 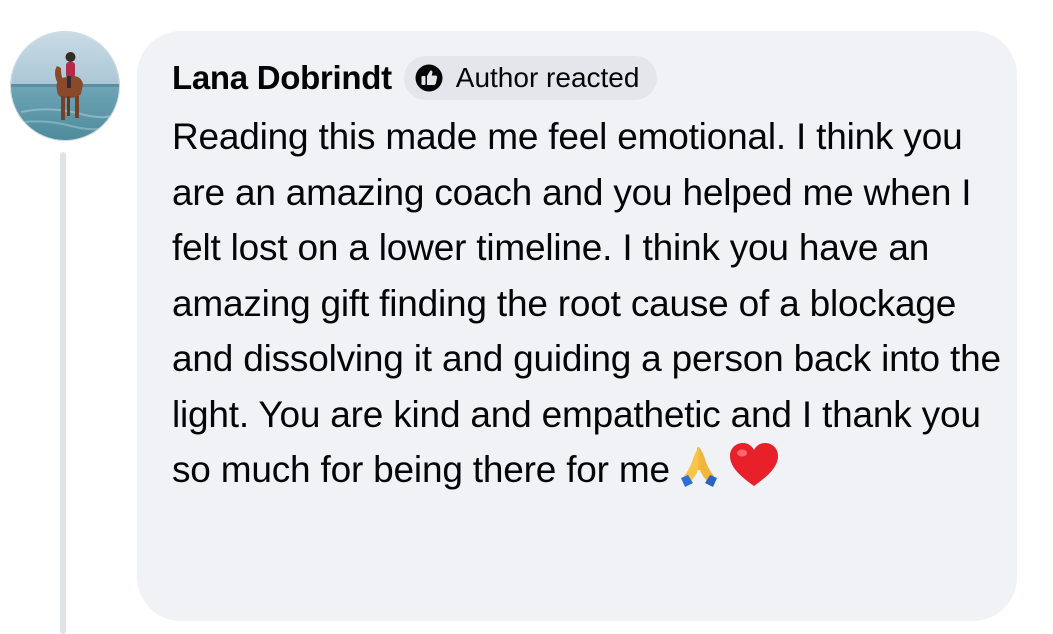 What do you see at coordinates (754, 473) in the screenshot?
I see `red-heart-emoji` at bounding box center [754, 473].